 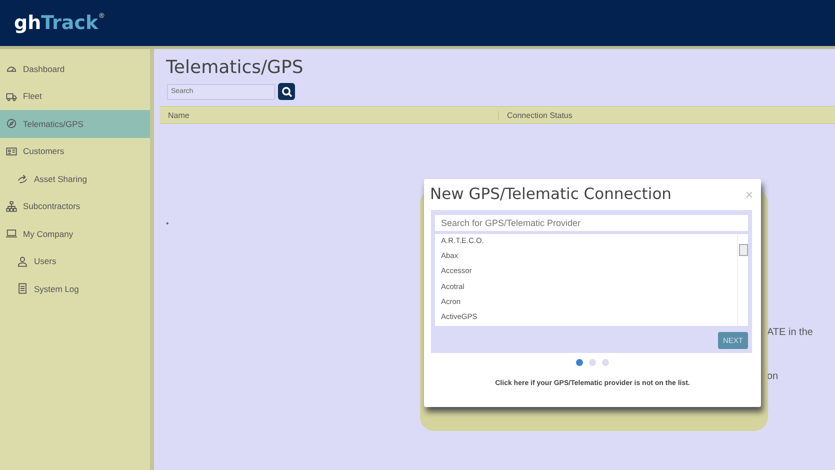 I want to click on truck-icon, so click(x=11, y=96).